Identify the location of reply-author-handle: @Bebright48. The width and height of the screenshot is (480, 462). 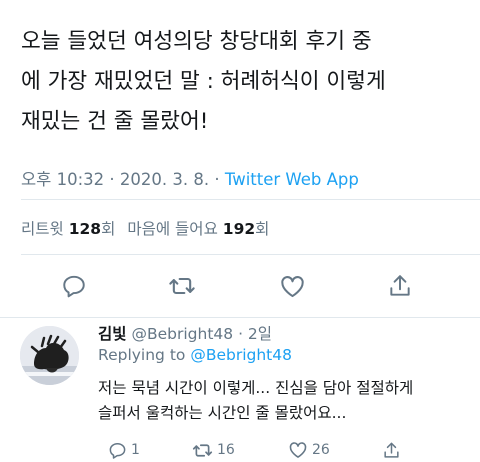
(182, 334).